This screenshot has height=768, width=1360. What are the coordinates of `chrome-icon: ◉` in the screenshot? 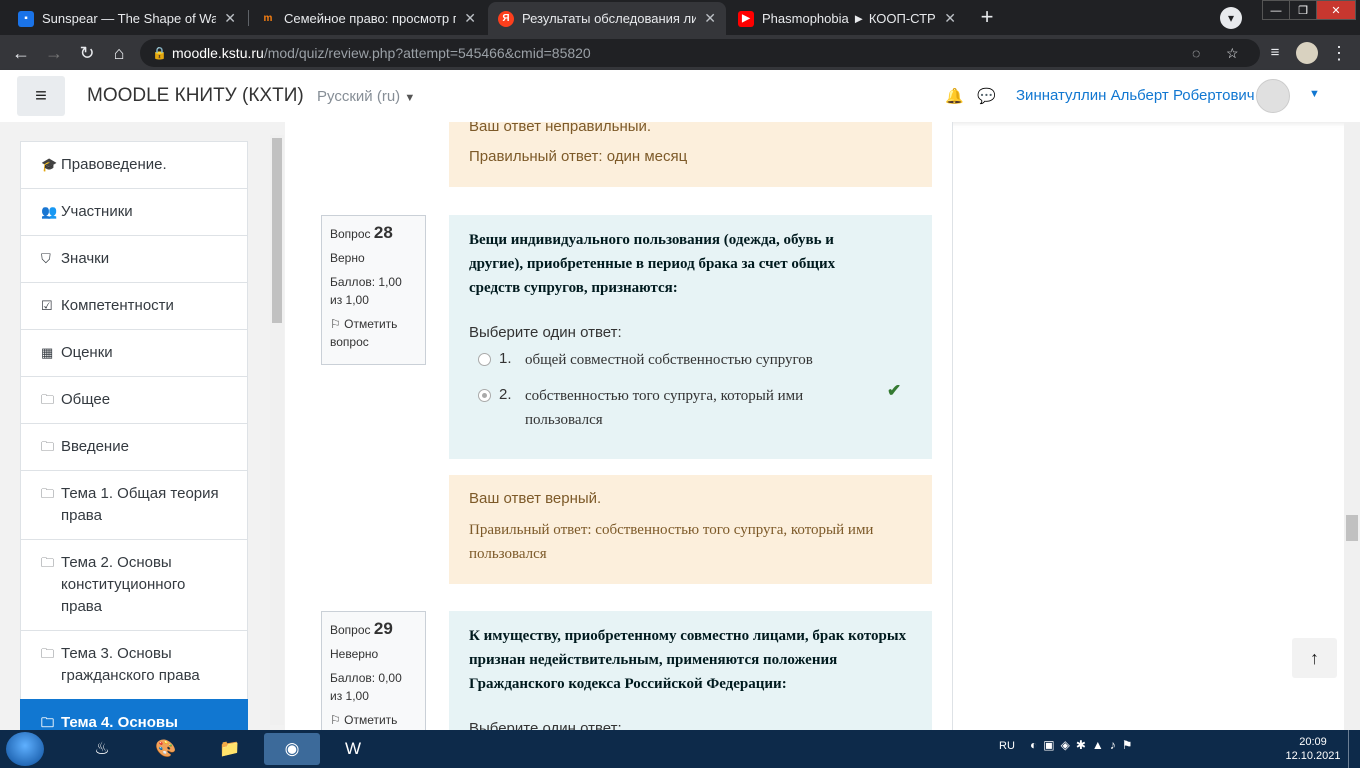 It's located at (292, 749).